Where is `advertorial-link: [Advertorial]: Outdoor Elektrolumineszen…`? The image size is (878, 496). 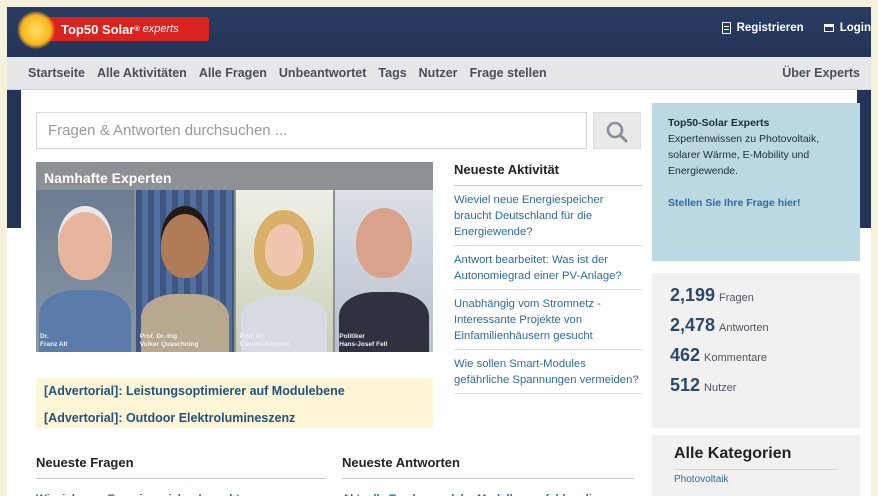 advertorial-link: [Advertorial]: Outdoor Elektrolumineszen… is located at coordinates (234, 418).